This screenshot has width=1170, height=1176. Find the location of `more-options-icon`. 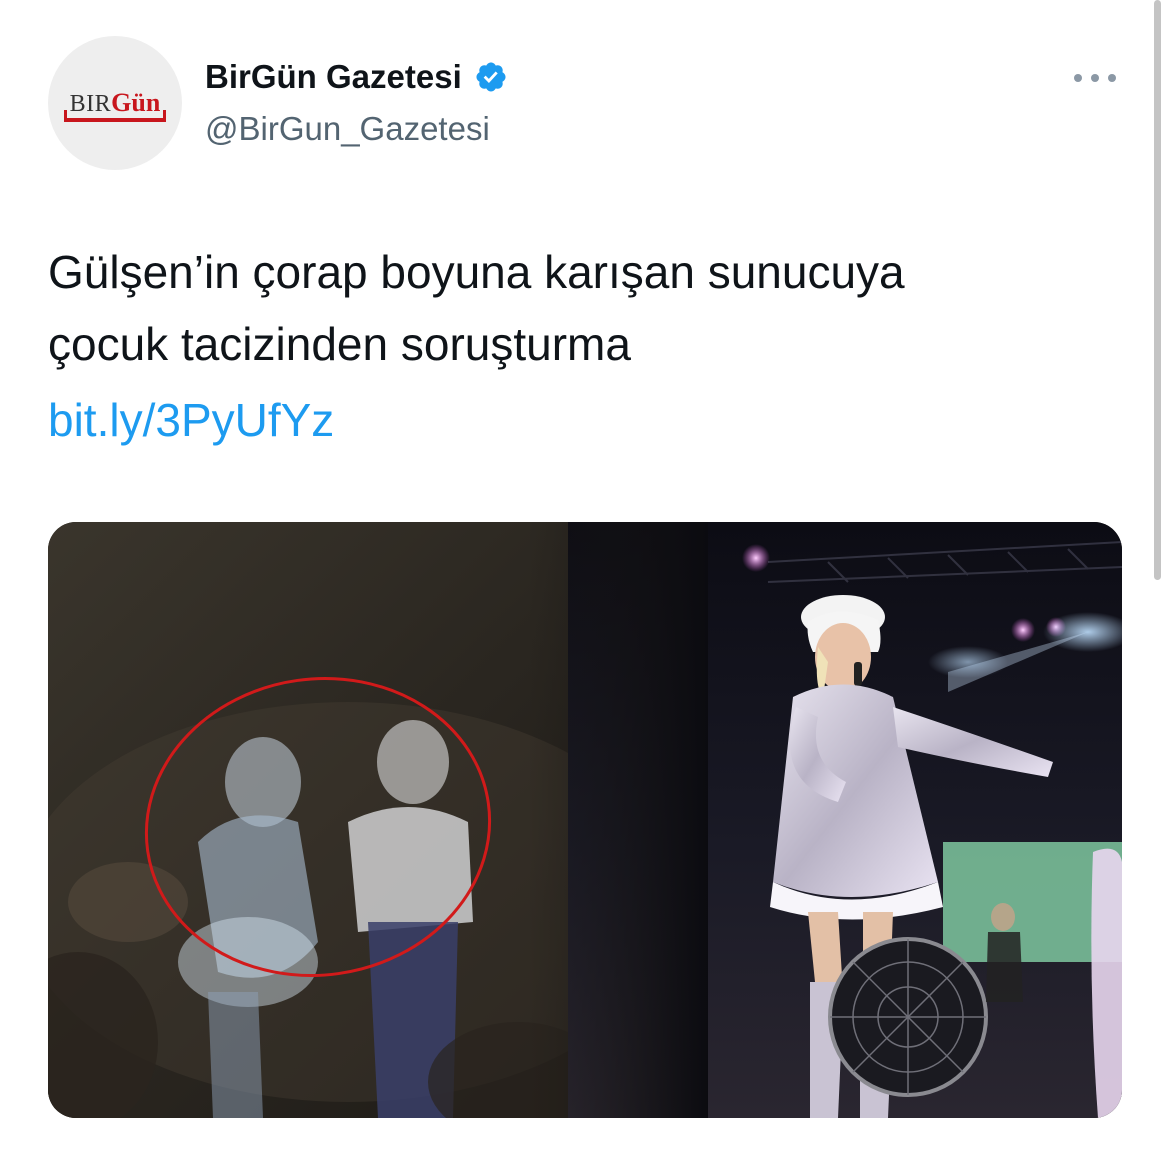

more-options-icon is located at coordinates (1095, 78).